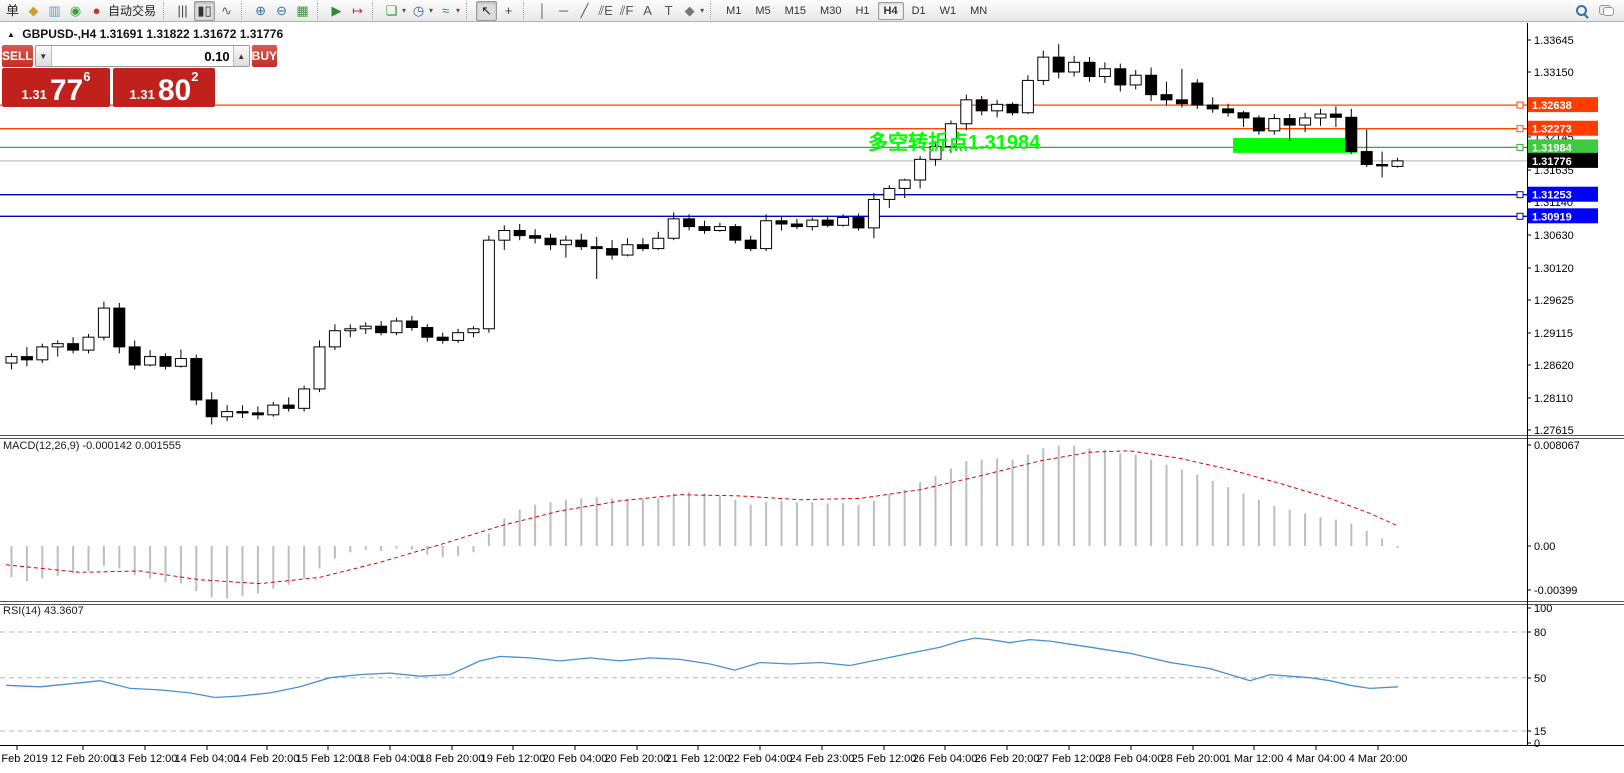 This screenshot has width=1624, height=773. What do you see at coordinates (302, 11) in the screenshot?
I see `tile-windows-icon: ▦` at bounding box center [302, 11].